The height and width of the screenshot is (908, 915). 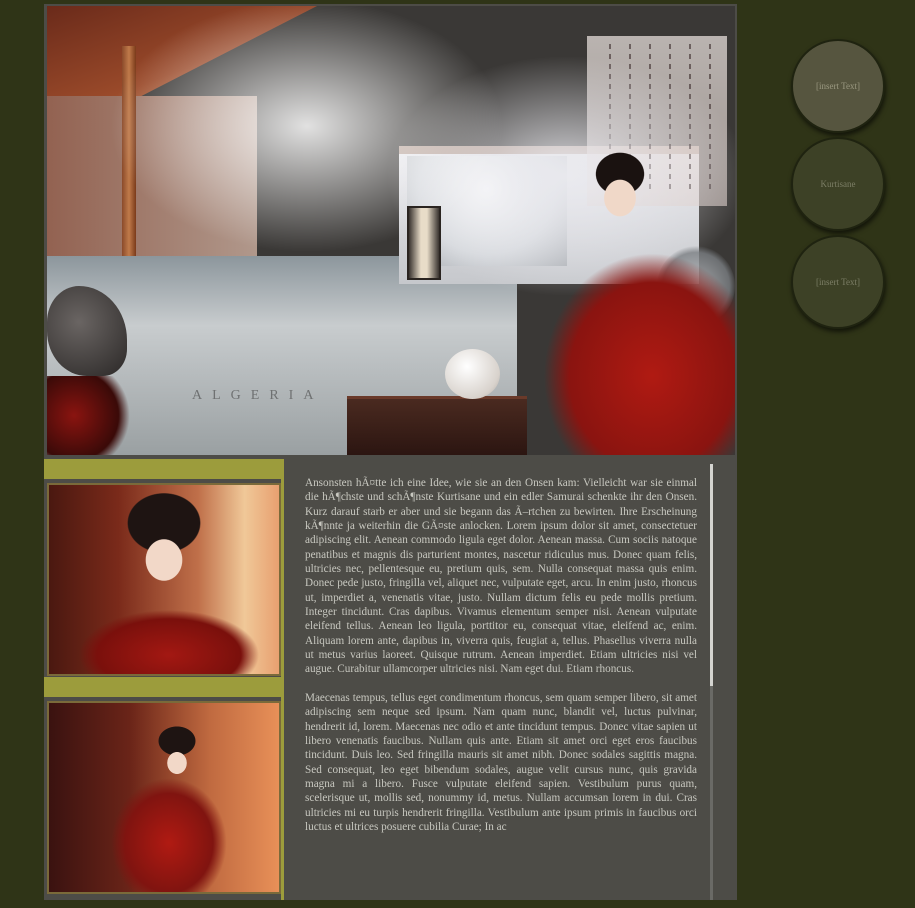 I want to click on nav-circle-2-label: Kurtisane, so click(x=838, y=184).